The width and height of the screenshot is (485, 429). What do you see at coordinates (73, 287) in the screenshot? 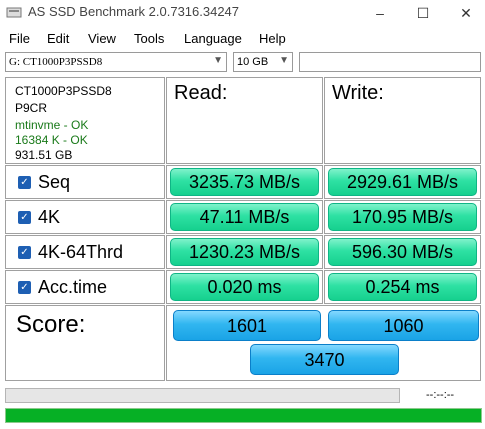
I see `acc-time-label: Acc.time` at bounding box center [73, 287].